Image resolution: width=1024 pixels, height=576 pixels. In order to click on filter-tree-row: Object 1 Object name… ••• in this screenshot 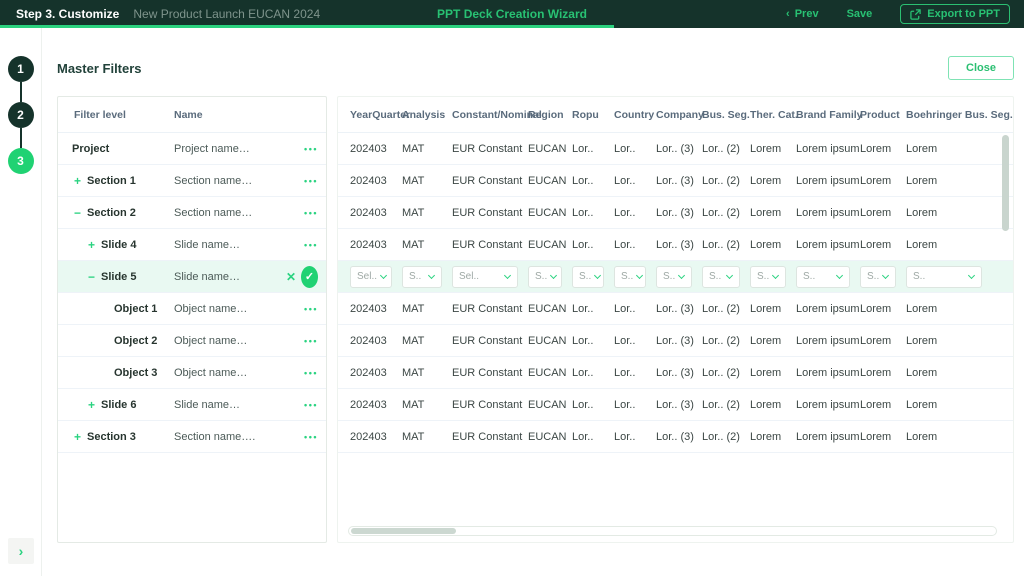, I will do `click(192, 309)`.